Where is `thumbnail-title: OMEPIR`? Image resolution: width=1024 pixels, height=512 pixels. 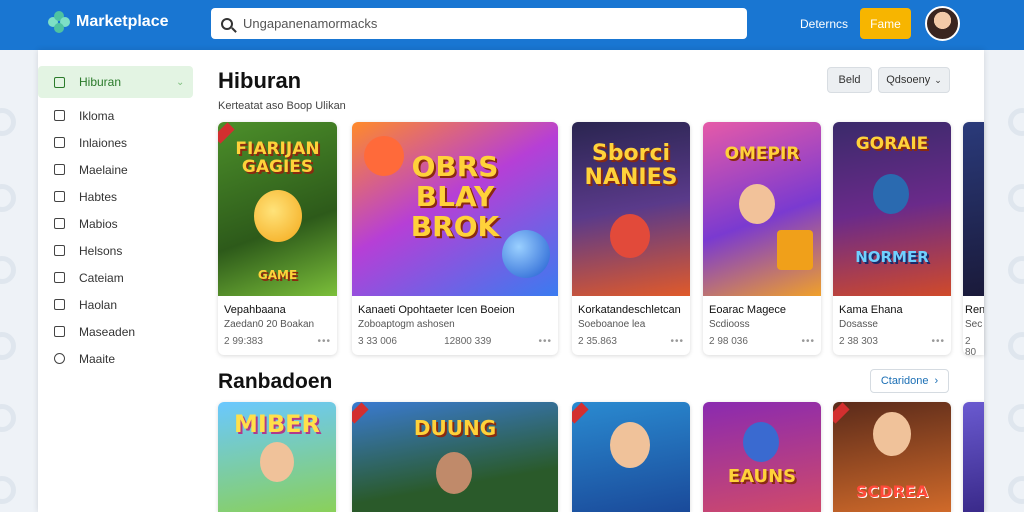 thumbnail-title: OMEPIR is located at coordinates (762, 154).